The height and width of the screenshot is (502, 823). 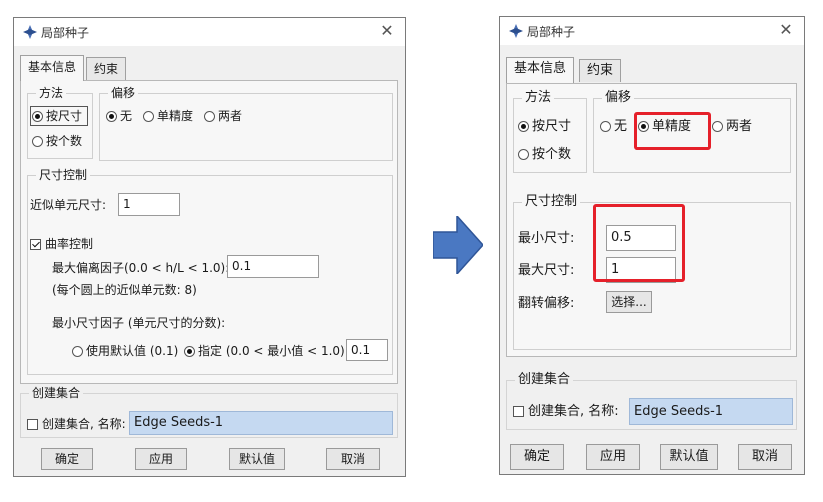 What do you see at coordinates (246, 123) in the screenshot?
I see `bias-group: 偏移 无 单精度 两者` at bounding box center [246, 123].